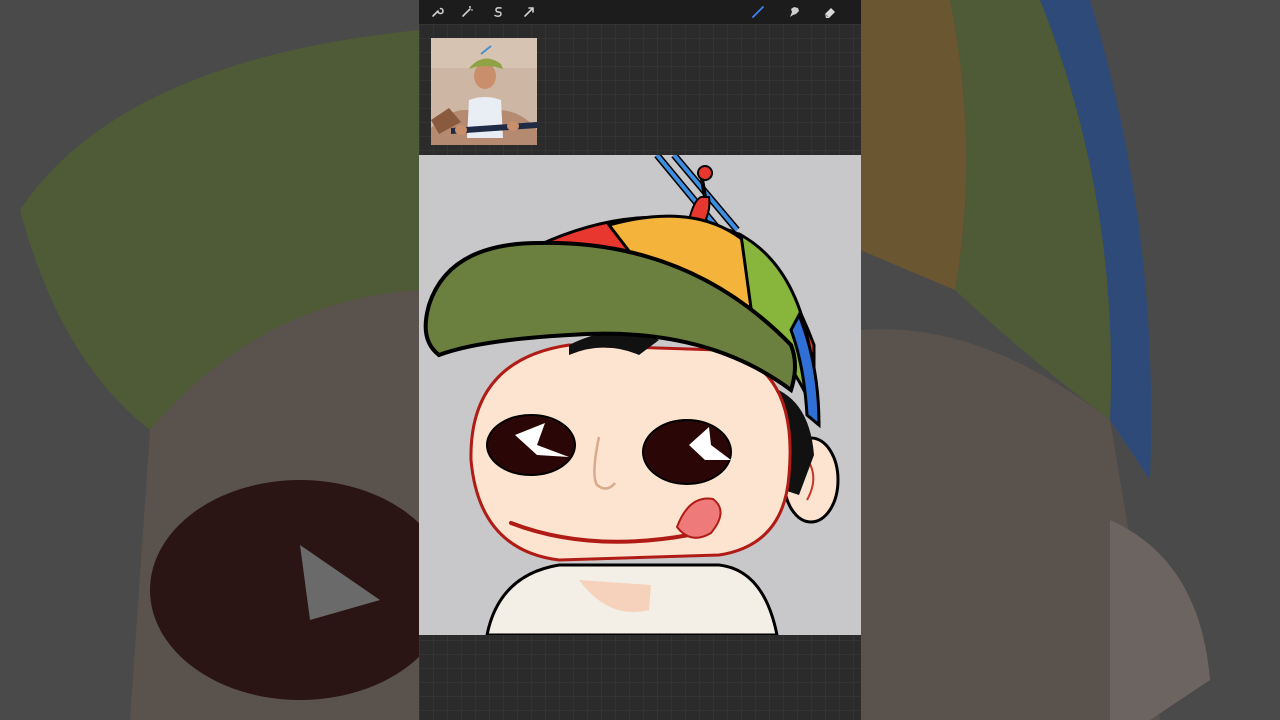 The height and width of the screenshot is (720, 1280). Describe the element at coordinates (498, 12) in the screenshot. I see `selection-s-icon` at that location.